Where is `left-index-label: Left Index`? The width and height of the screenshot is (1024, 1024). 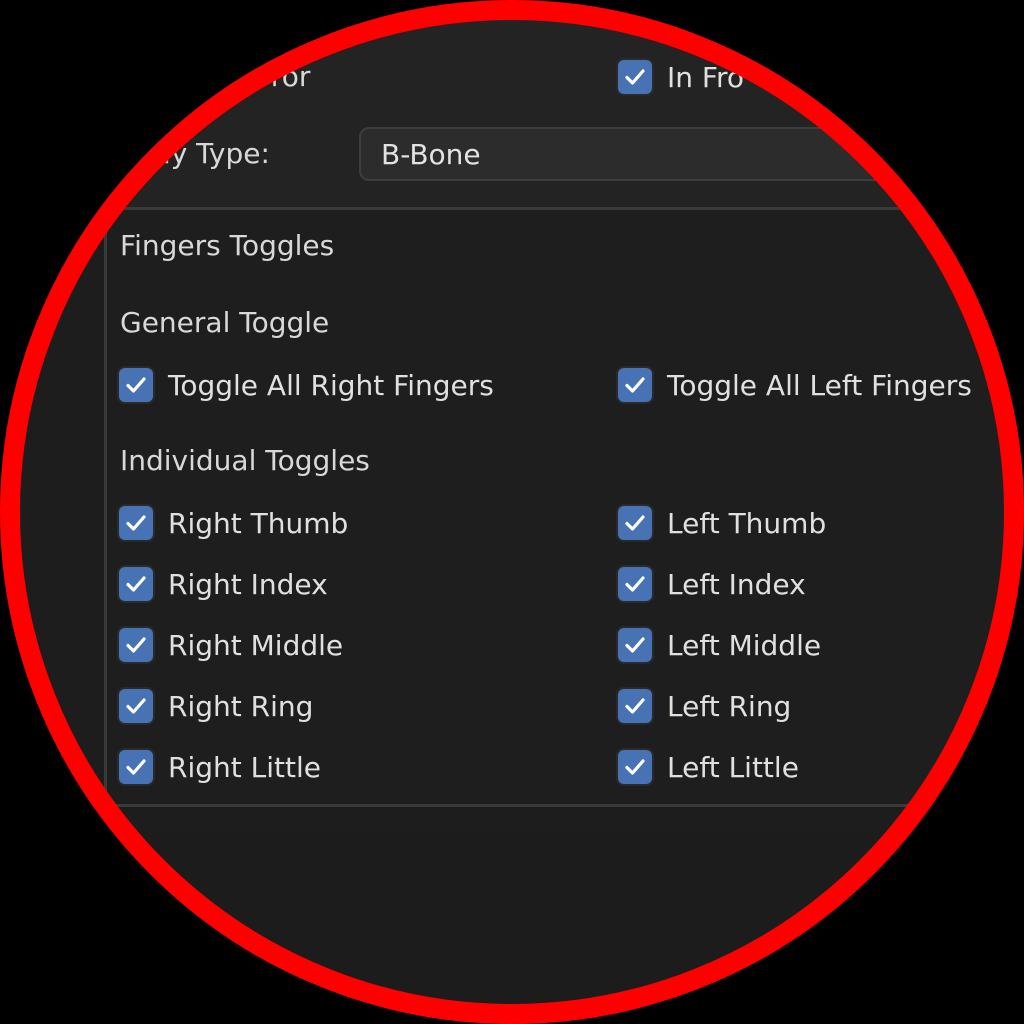 left-index-label: Left Index is located at coordinates (736, 584).